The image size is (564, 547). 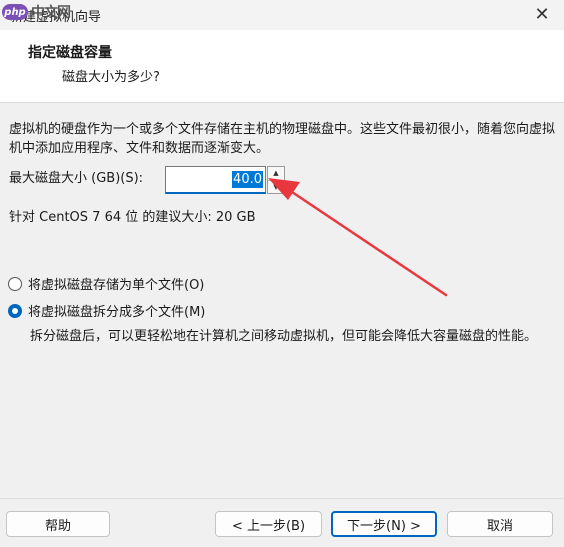 I want to click on radio-single-indicator, so click(x=15, y=283).